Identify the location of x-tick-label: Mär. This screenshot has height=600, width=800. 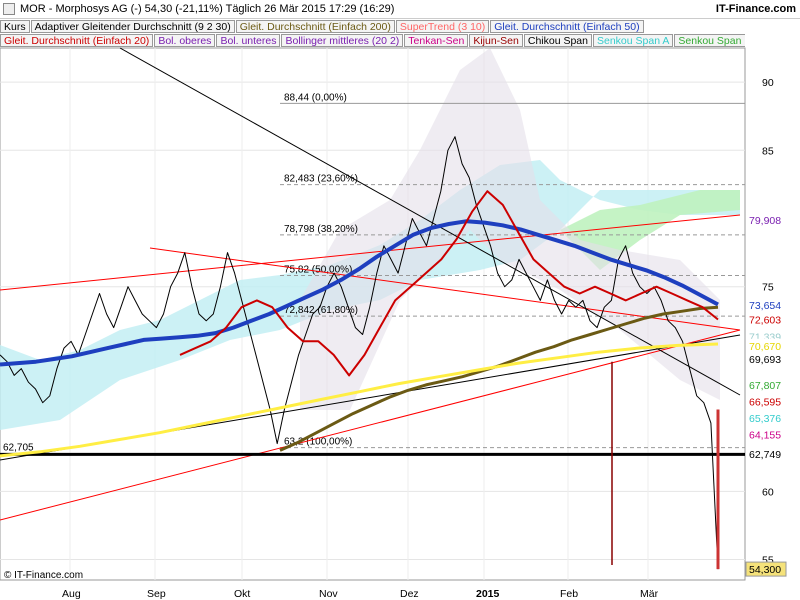
(649, 594).